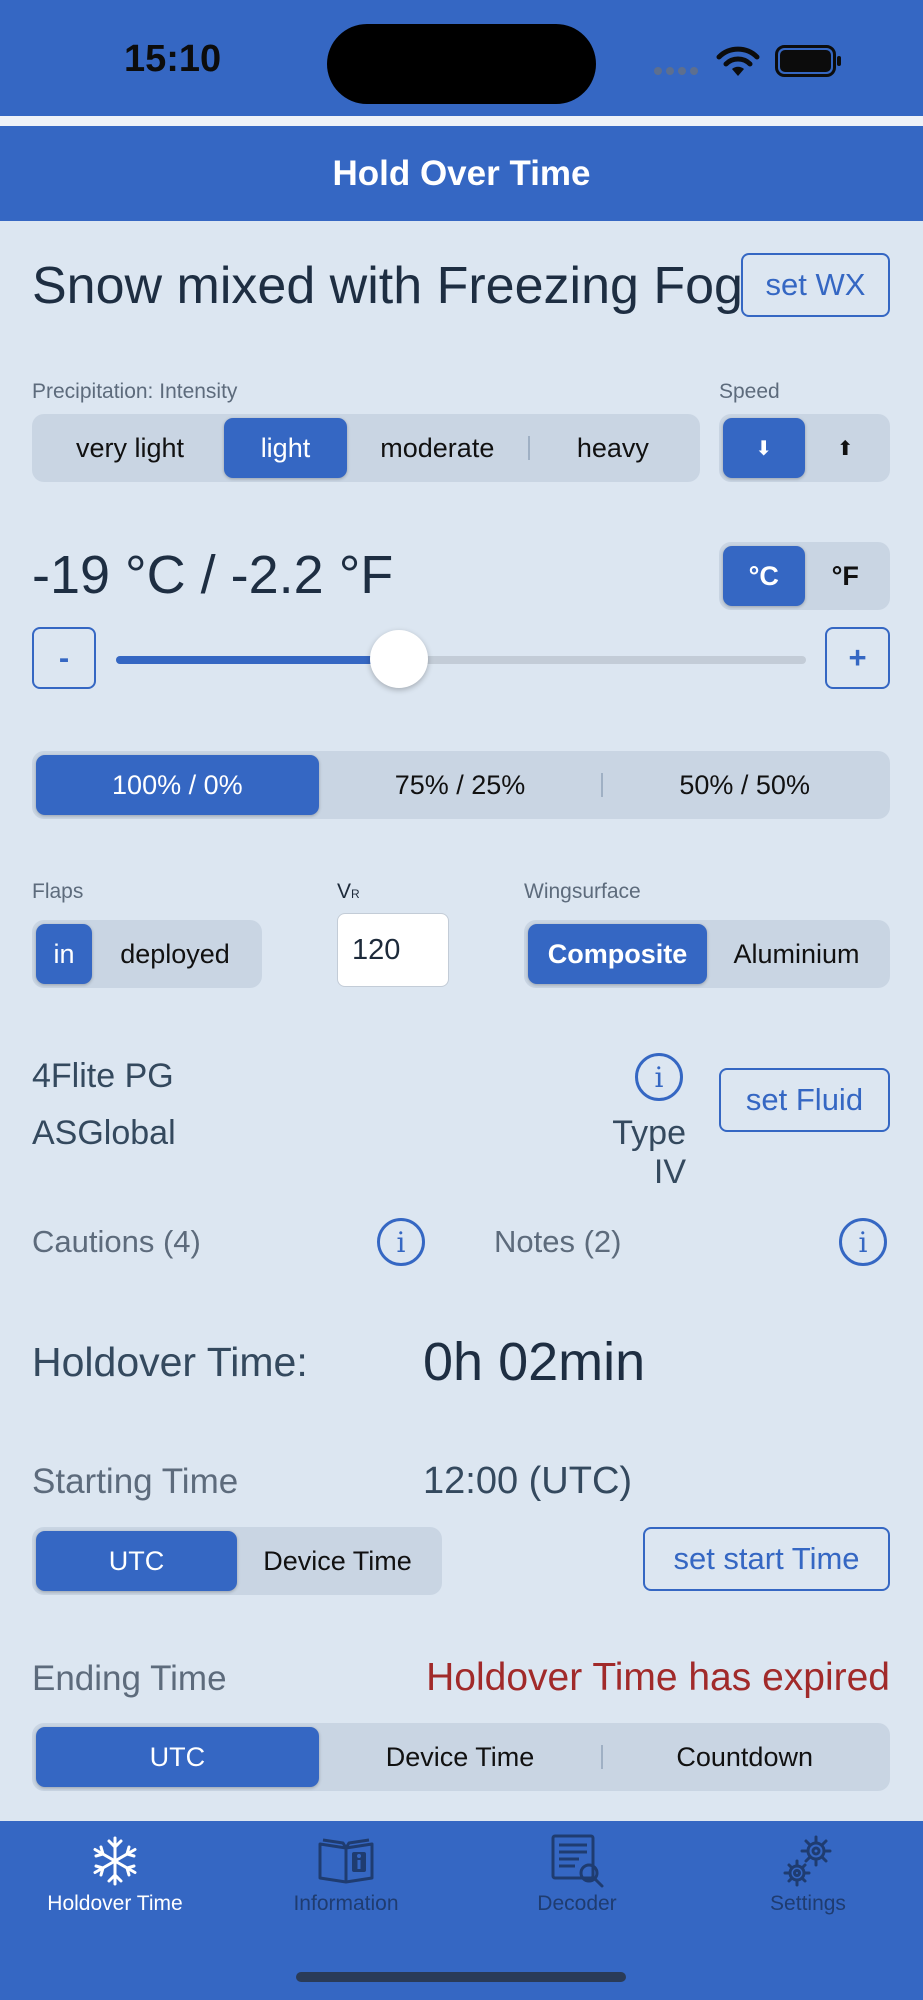 Image resolution: width=923 pixels, height=2000 pixels. Describe the element at coordinates (257, 660) in the screenshot. I see `temperature-slider-fill` at that location.